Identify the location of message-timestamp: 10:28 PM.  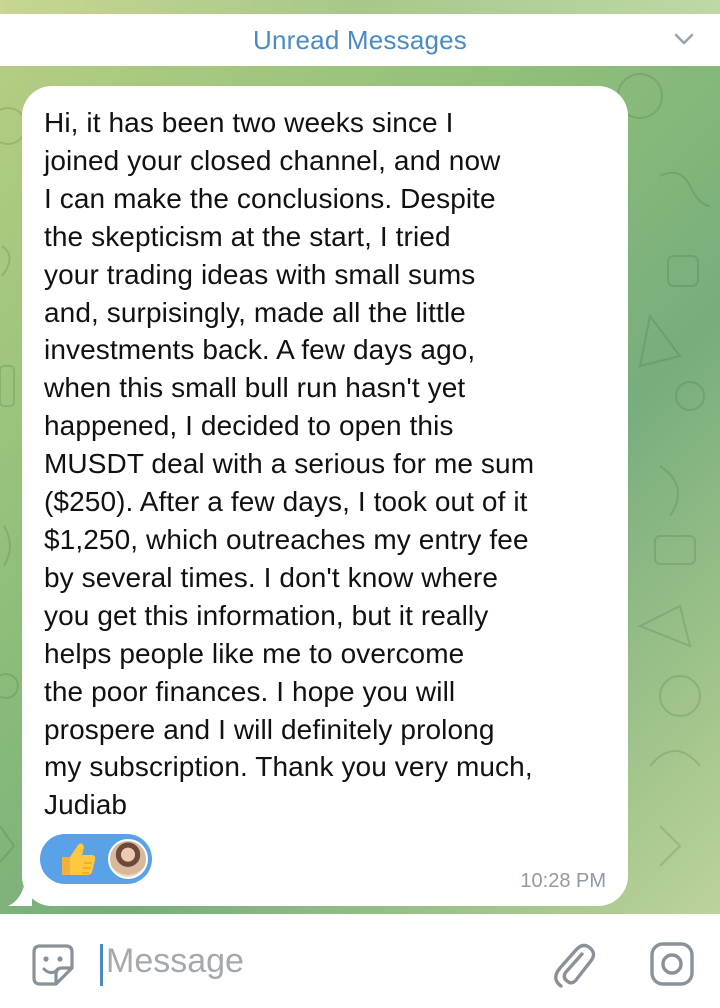
(563, 881).